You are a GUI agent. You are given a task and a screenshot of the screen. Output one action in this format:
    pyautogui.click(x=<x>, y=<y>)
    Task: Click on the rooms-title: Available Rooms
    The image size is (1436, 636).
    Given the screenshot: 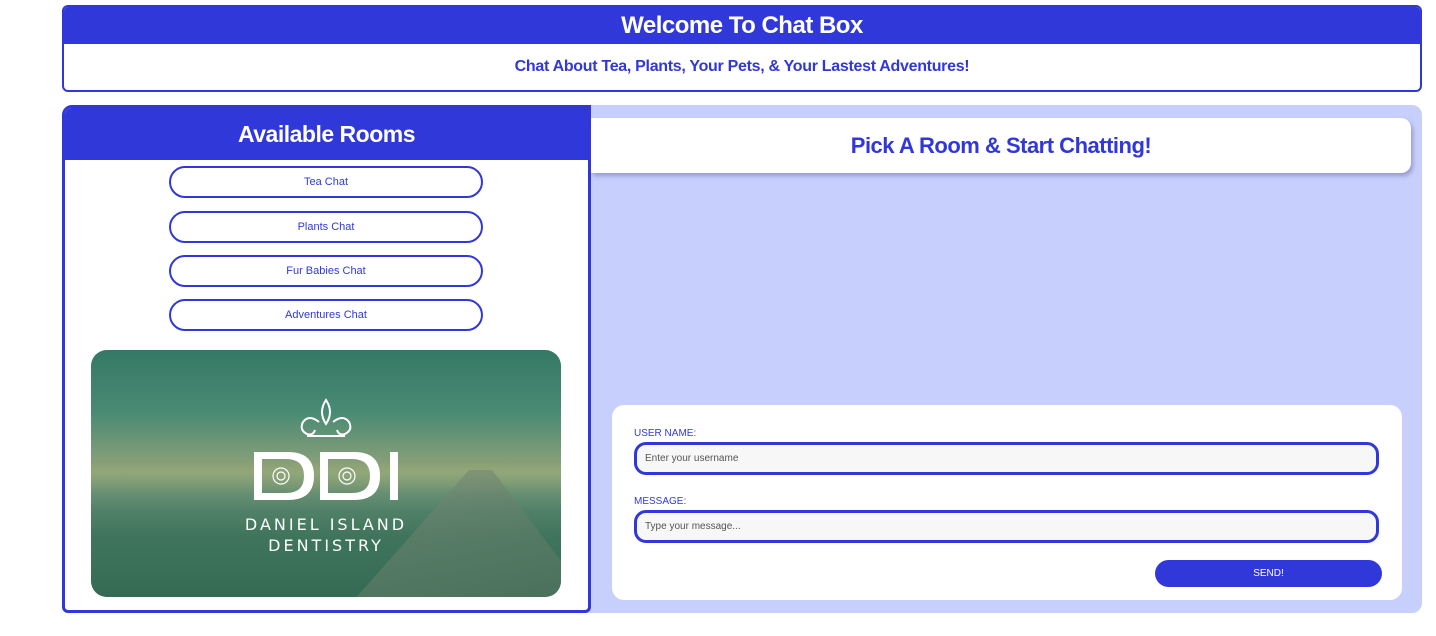 What is the action you would take?
    pyautogui.click(x=326, y=134)
    